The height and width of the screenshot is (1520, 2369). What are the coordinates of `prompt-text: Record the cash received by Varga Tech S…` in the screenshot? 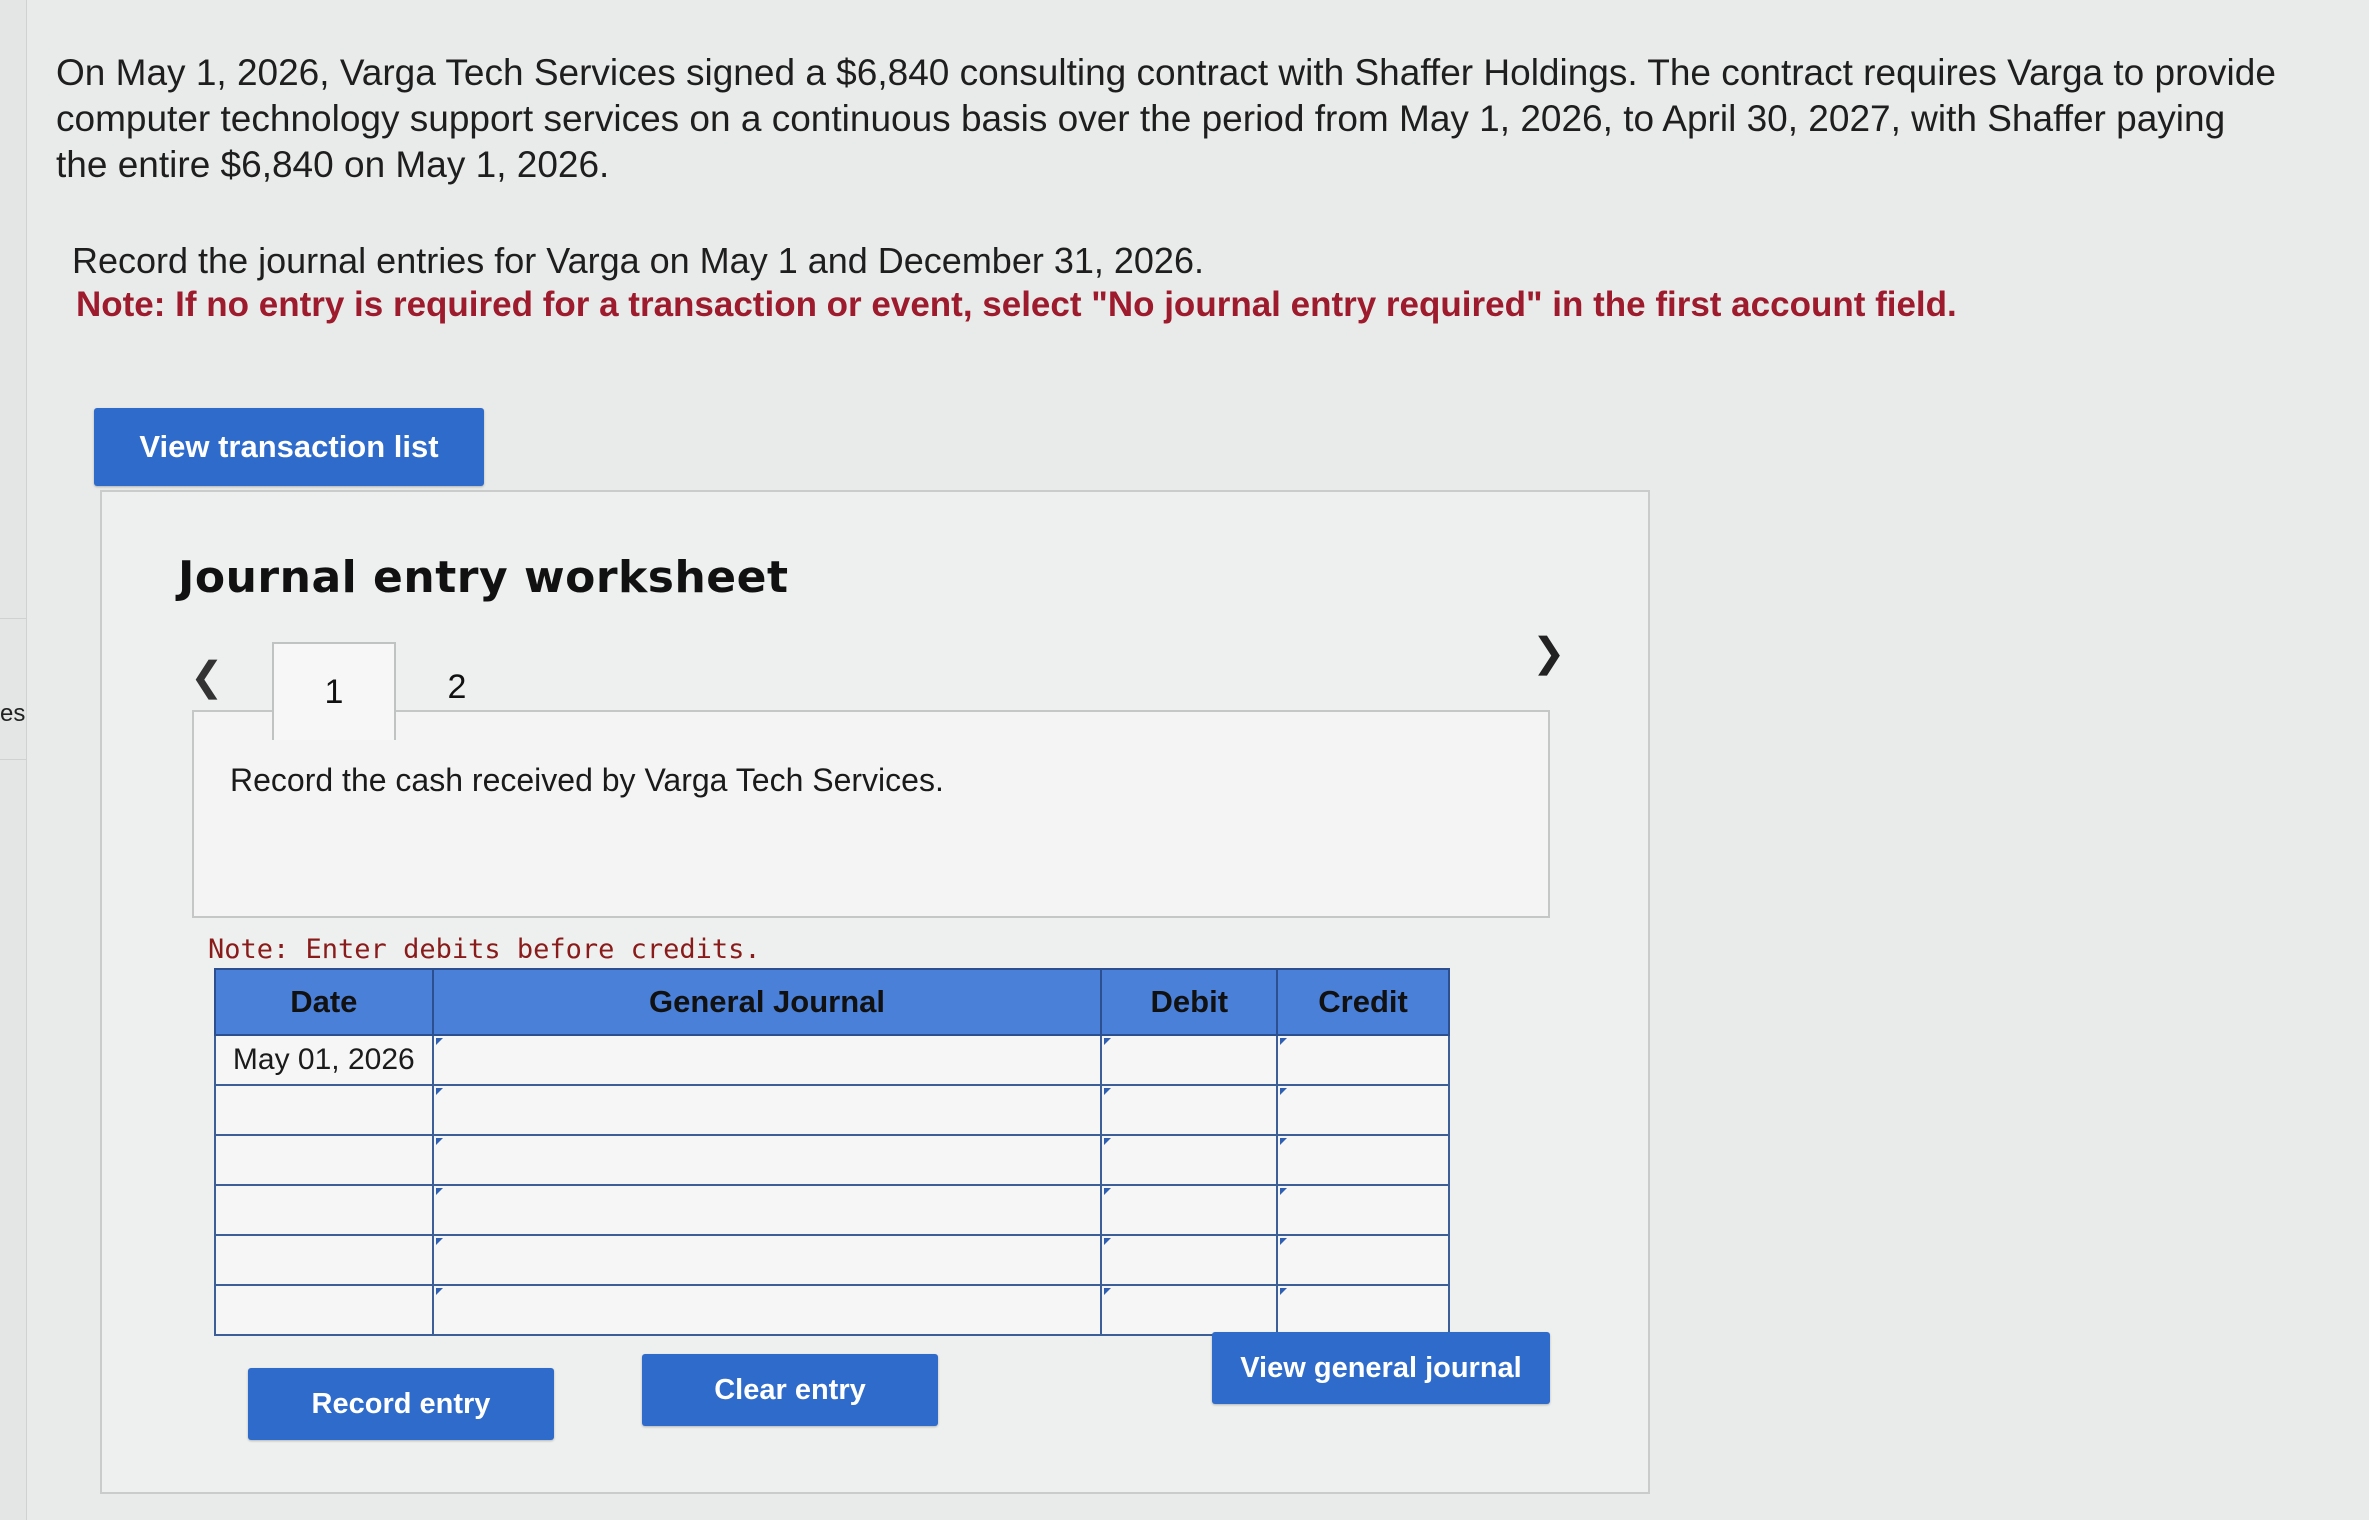 It's located at (587, 780).